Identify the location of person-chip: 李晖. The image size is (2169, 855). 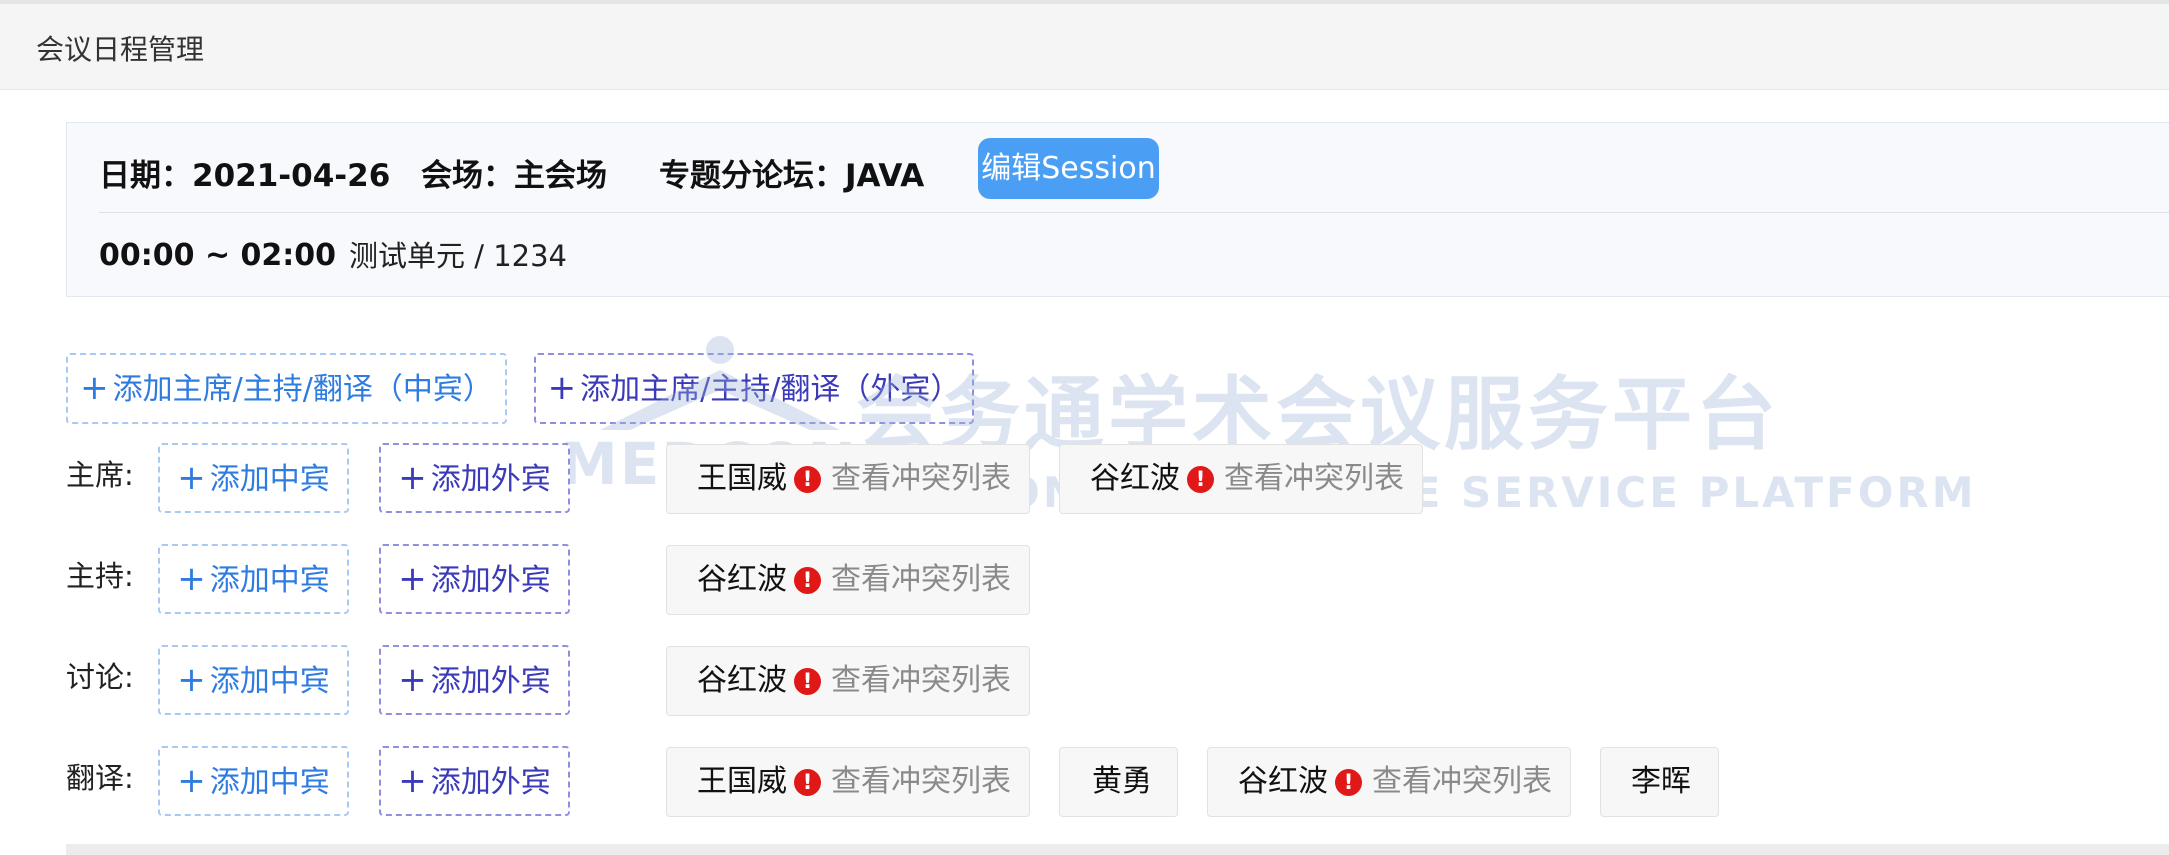
(1659, 782).